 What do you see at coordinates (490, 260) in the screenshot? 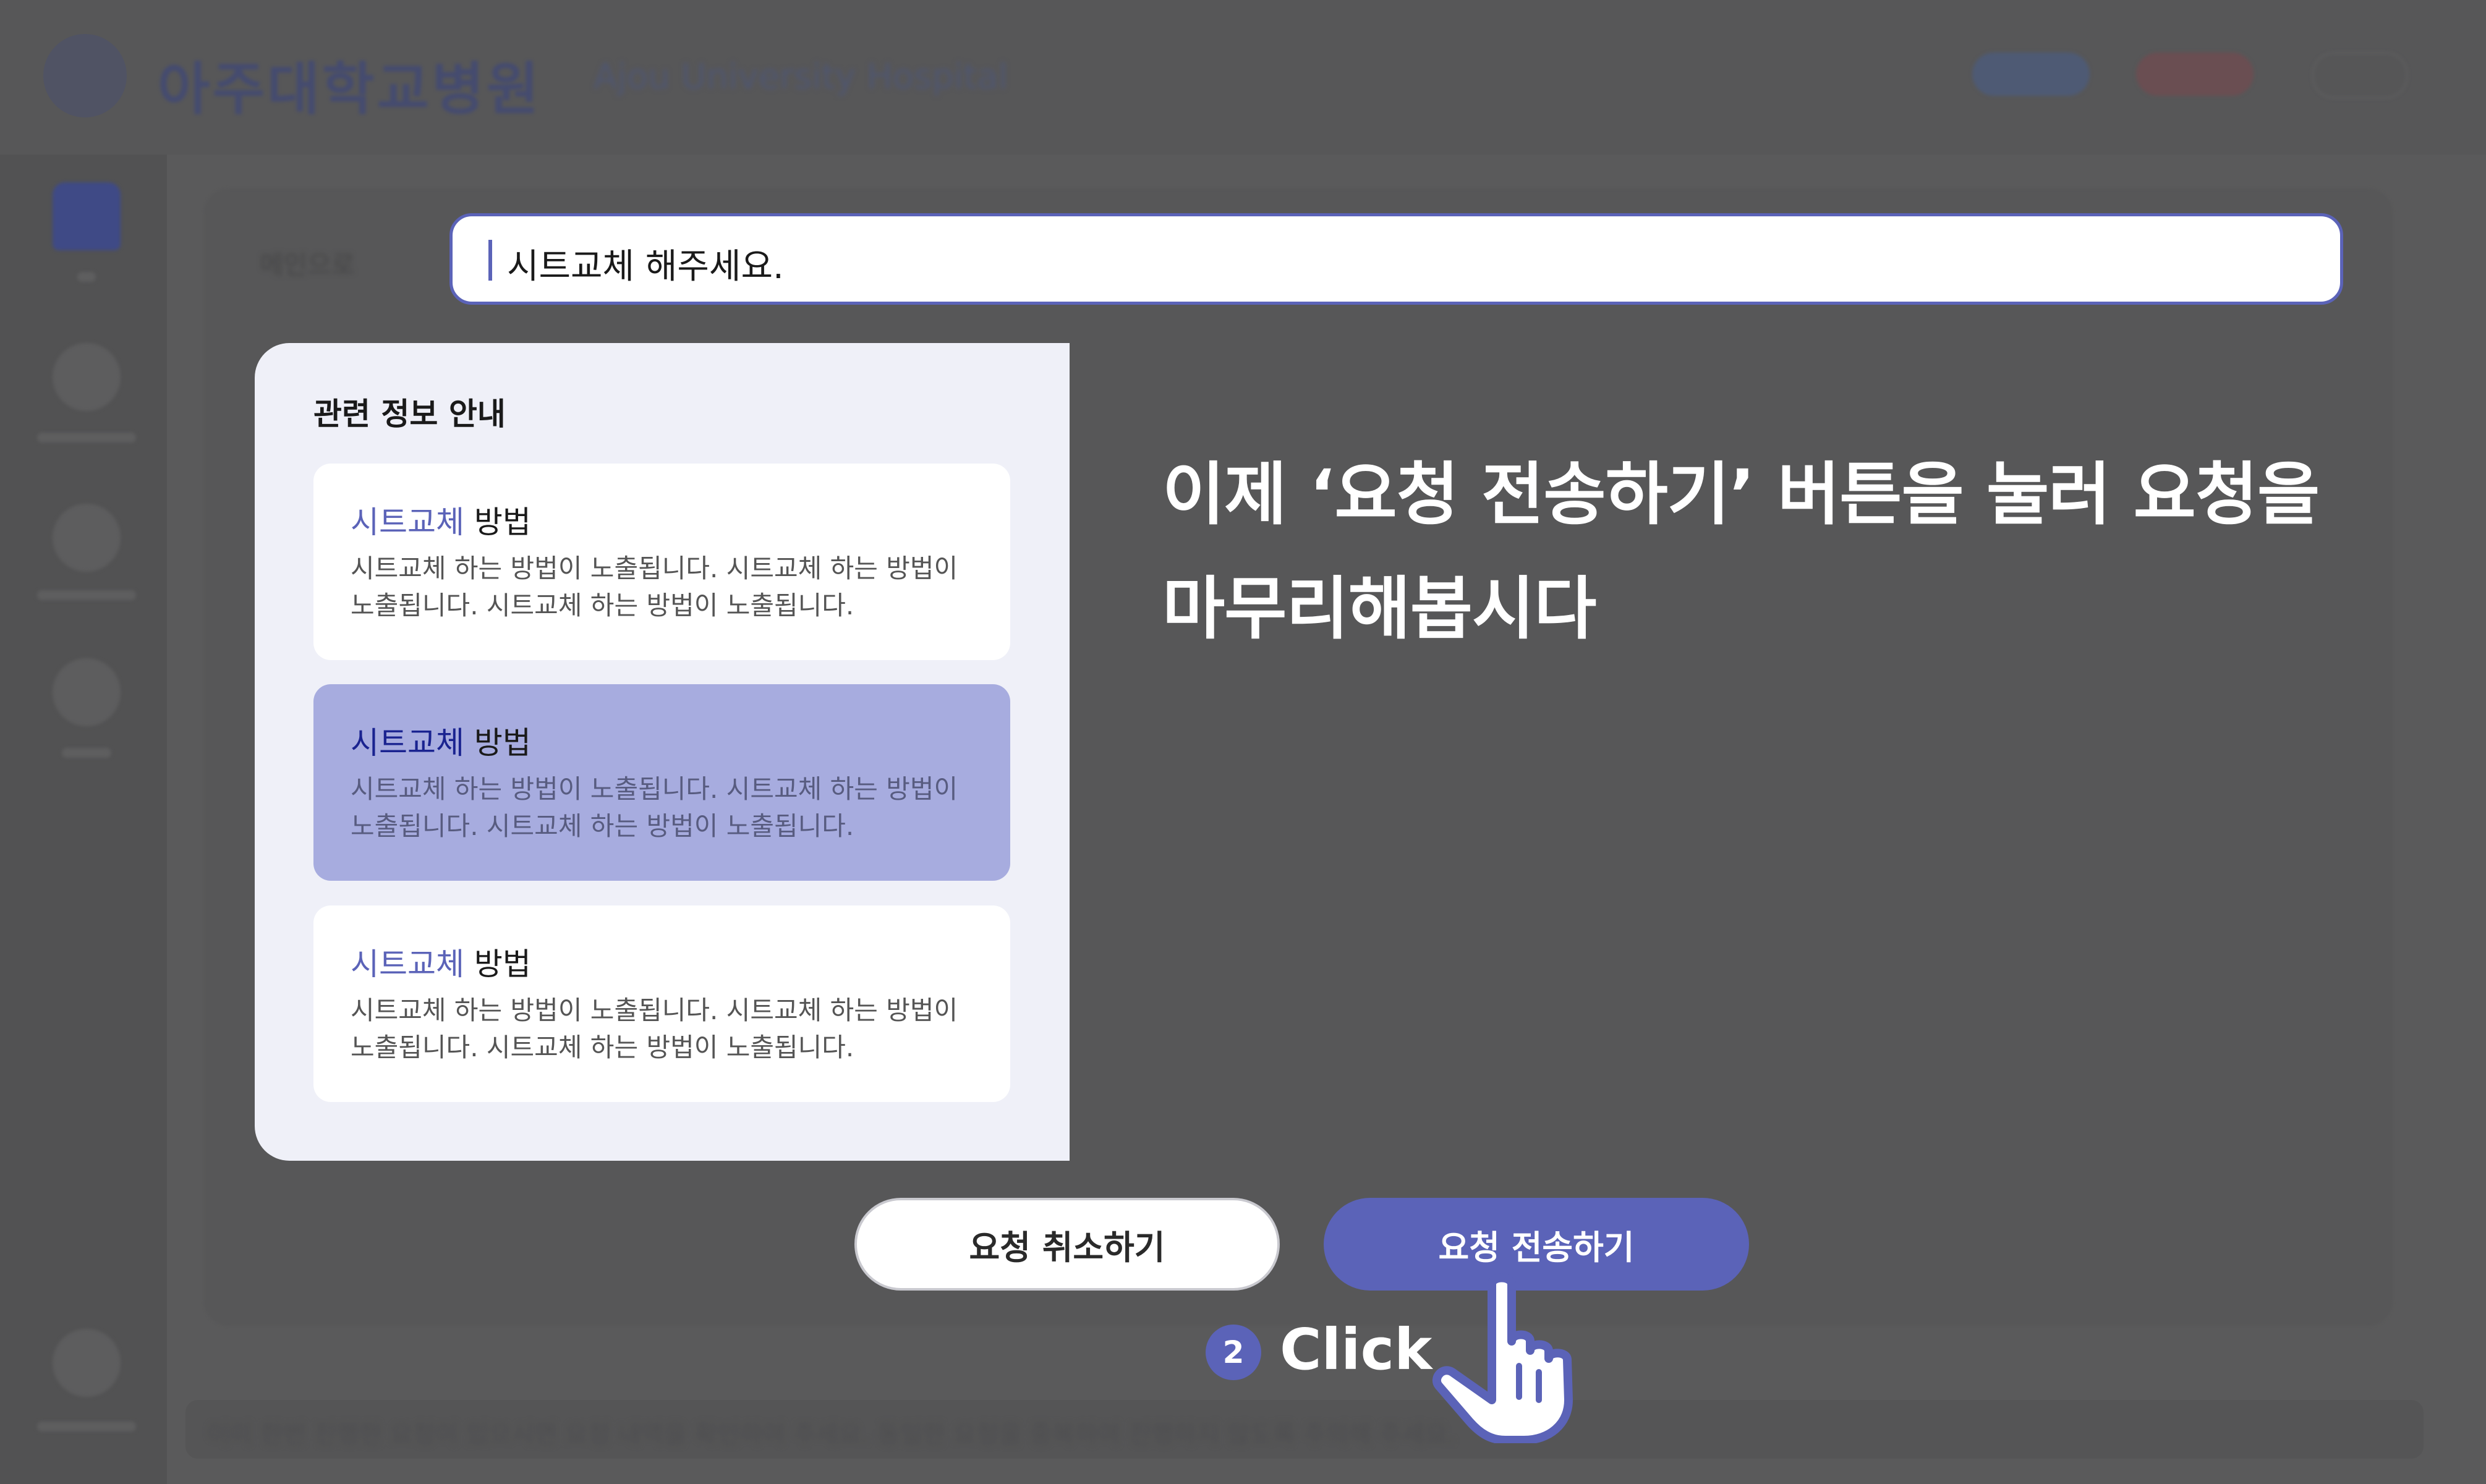
I see `text-caret` at bounding box center [490, 260].